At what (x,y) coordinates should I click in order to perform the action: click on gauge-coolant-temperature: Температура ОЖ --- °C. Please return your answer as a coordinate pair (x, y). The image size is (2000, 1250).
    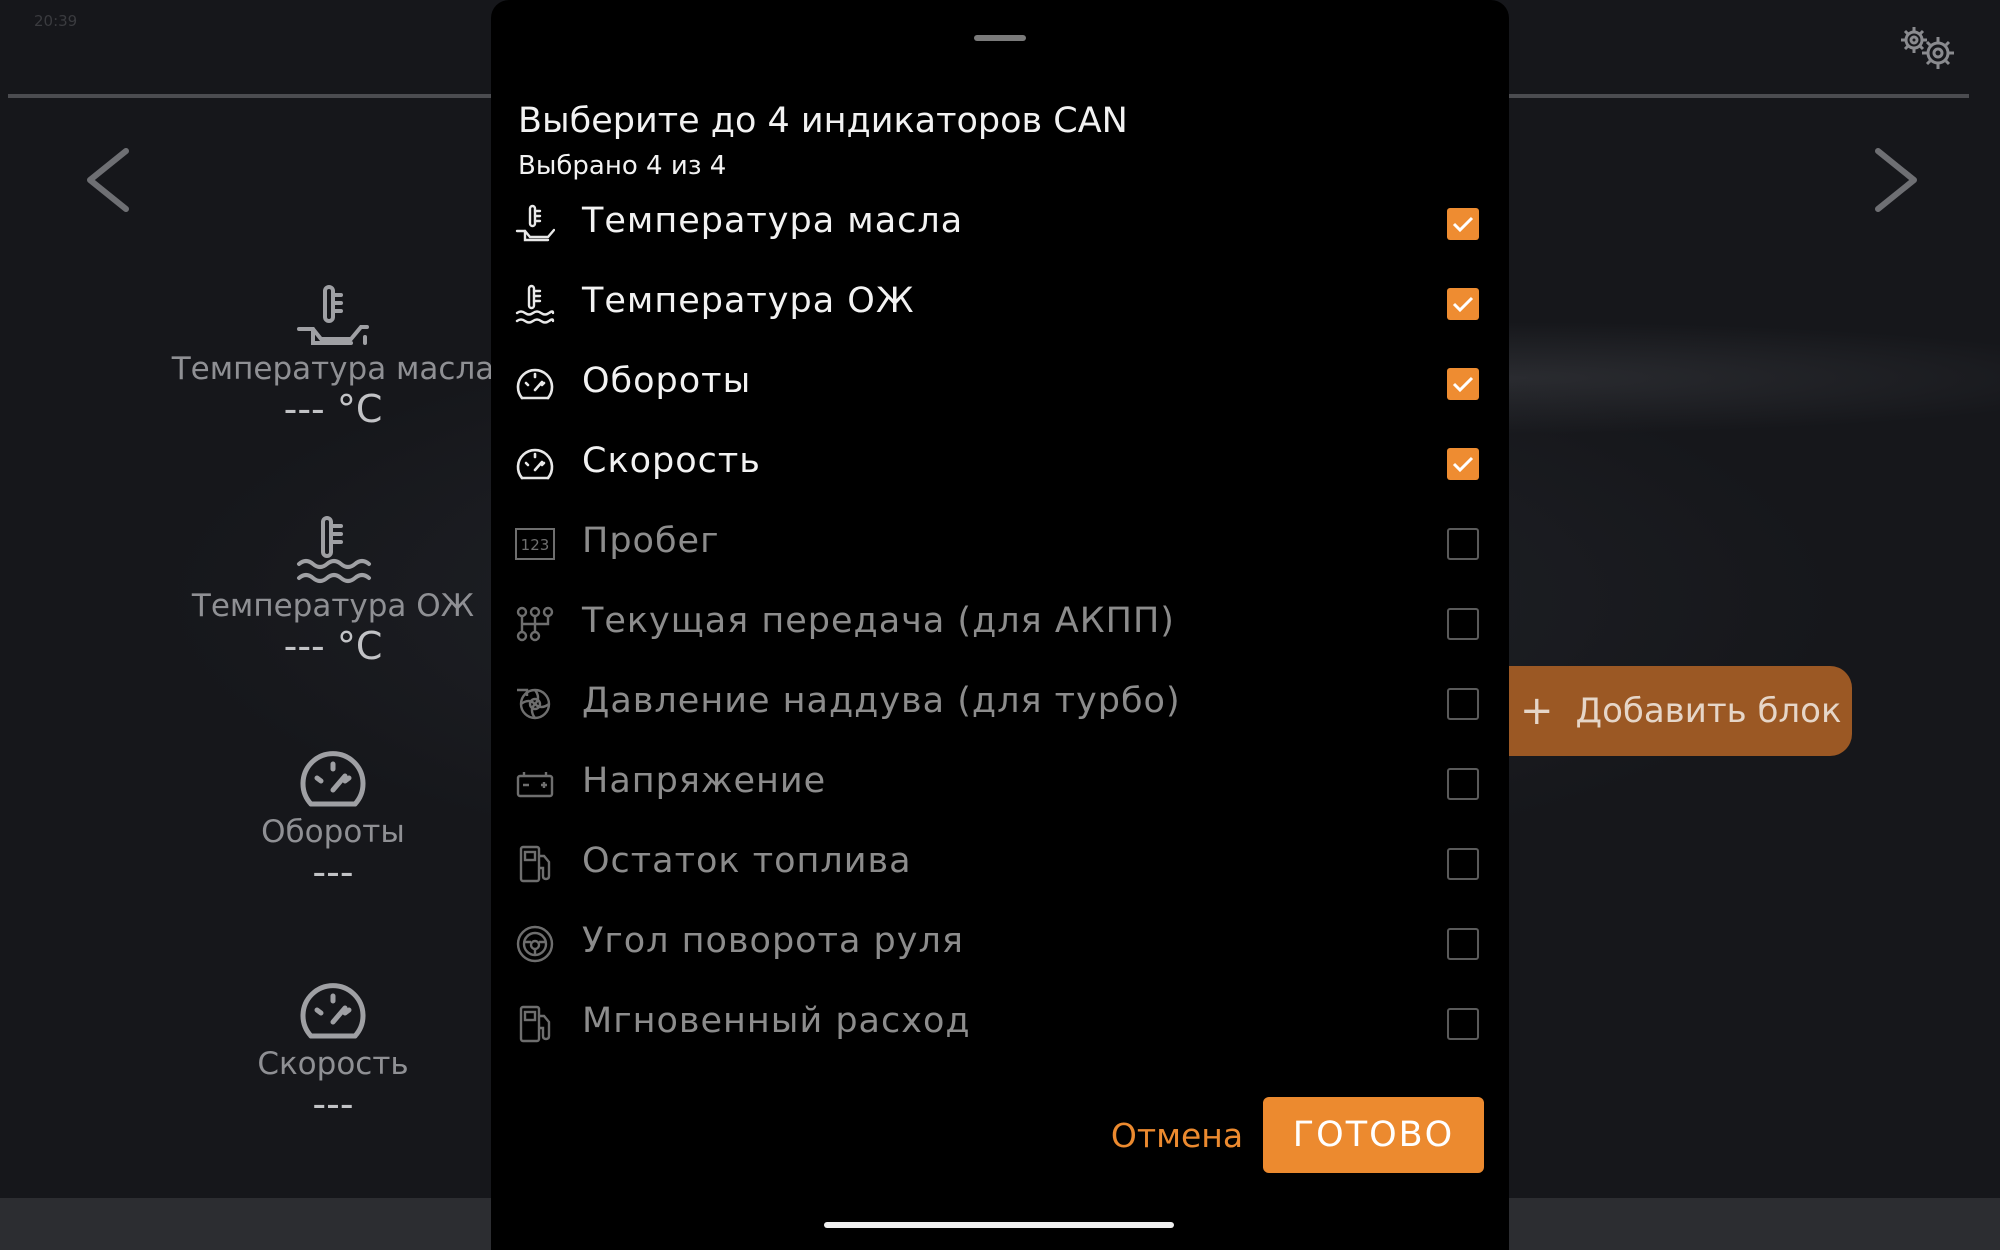
    Looking at the image, I should click on (333, 591).